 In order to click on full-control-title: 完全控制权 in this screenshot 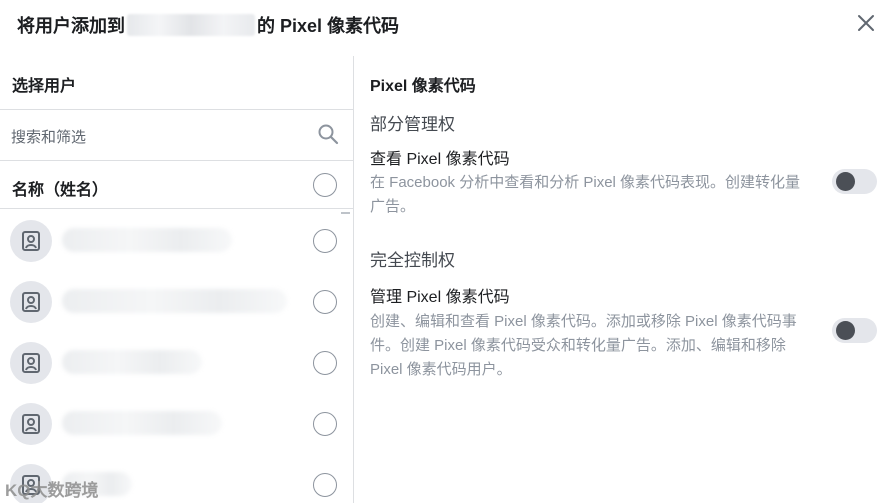, I will do `click(412, 260)`.